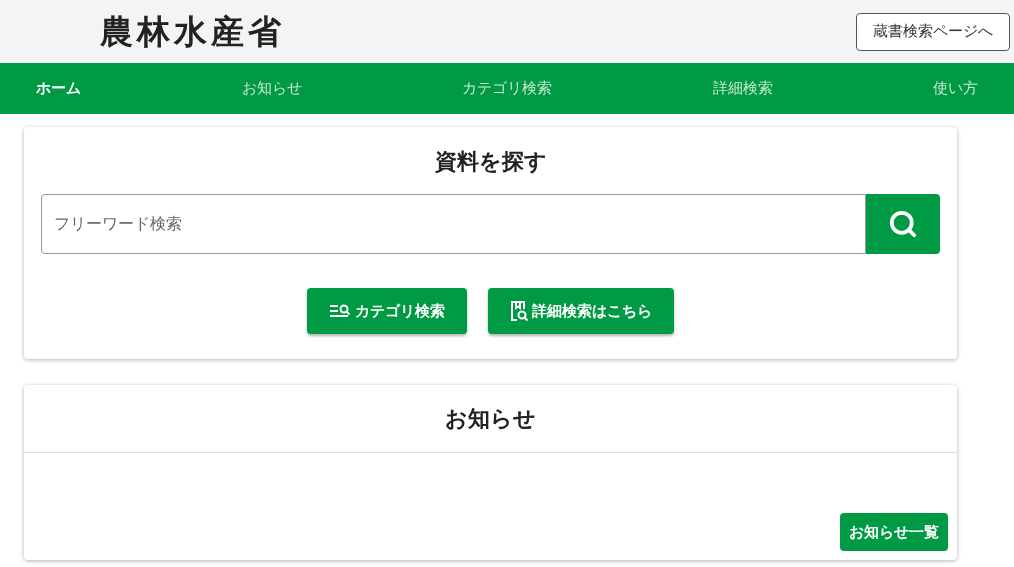  What do you see at coordinates (490, 419) in the screenshot?
I see `section-title: お知らせ` at bounding box center [490, 419].